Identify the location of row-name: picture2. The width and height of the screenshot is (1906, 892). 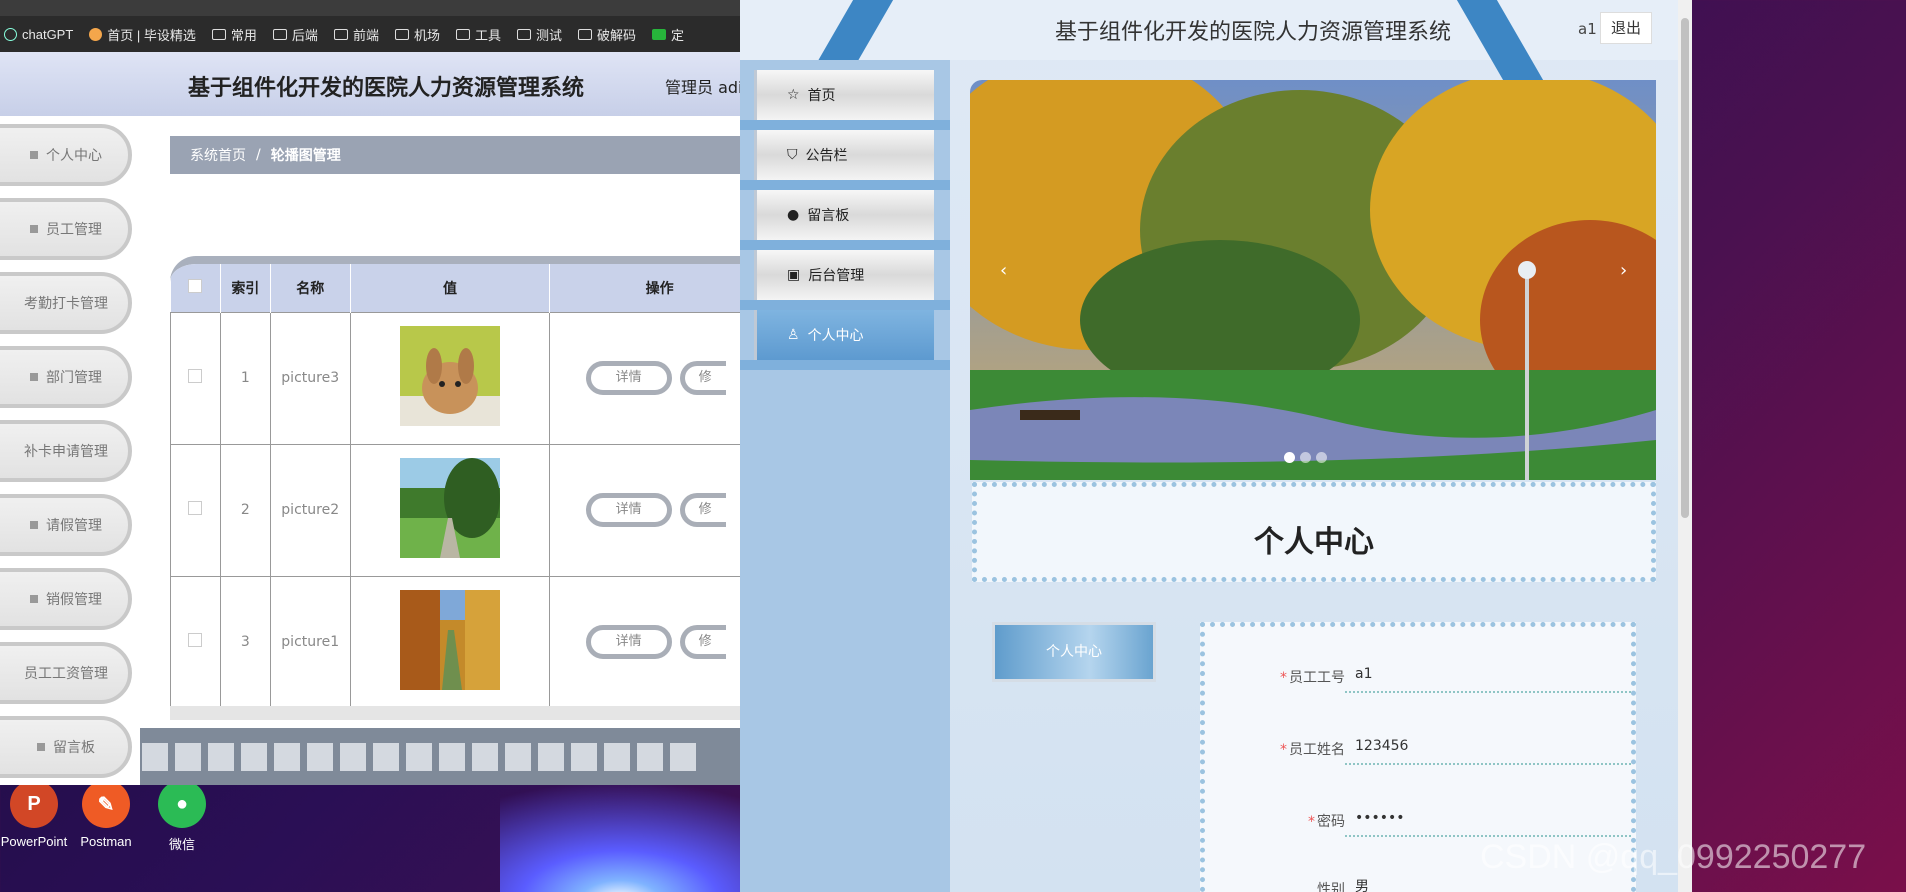
(310, 510).